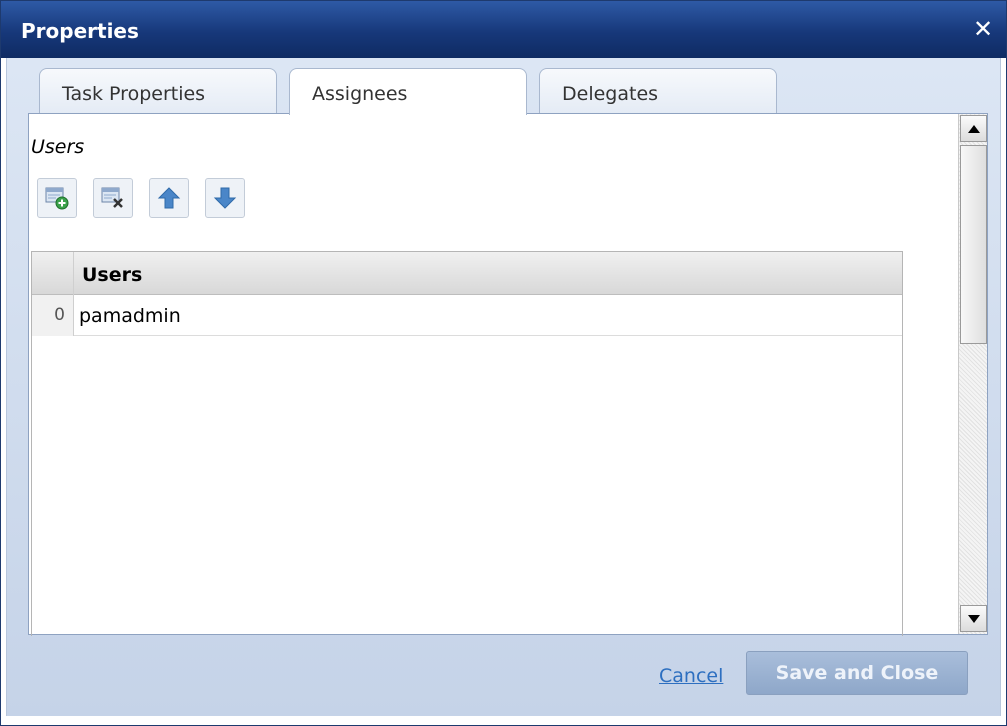 Image resolution: width=1007 pixels, height=726 pixels. I want to click on users-column-header: Users, so click(112, 275).